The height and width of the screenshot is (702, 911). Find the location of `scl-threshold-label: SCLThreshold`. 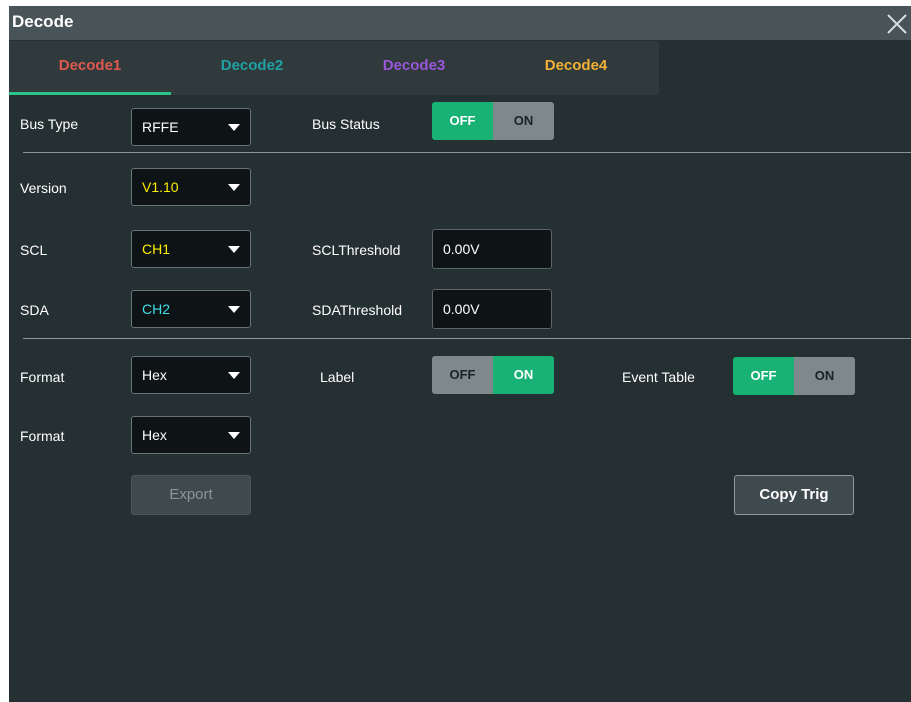

scl-threshold-label: SCLThreshold is located at coordinates (356, 250).